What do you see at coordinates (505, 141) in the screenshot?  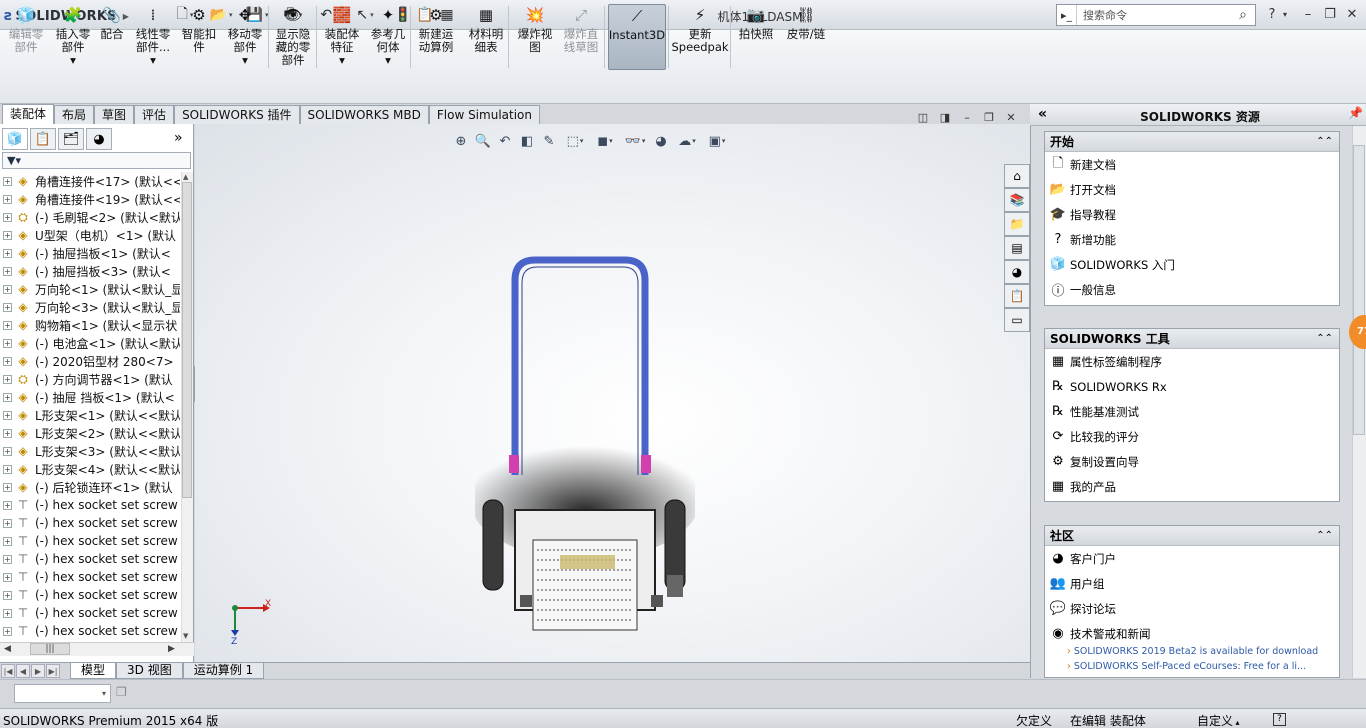 I see `previous-view-icon: ↶` at bounding box center [505, 141].